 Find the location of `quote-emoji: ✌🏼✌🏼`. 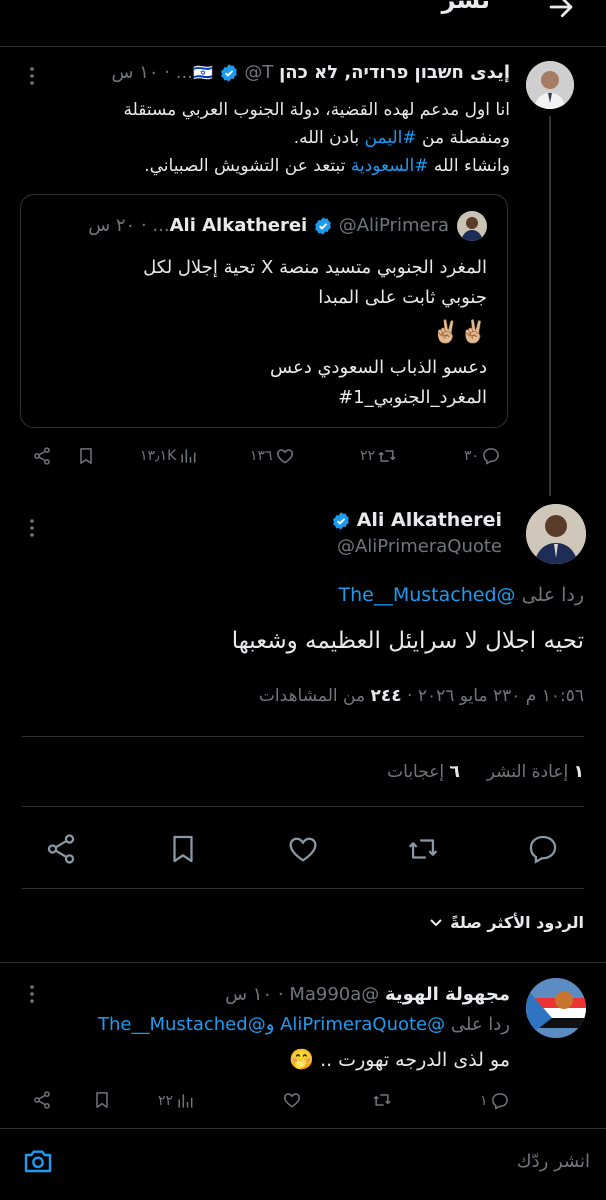

quote-emoji: ✌🏼✌🏼 is located at coordinates (459, 332).